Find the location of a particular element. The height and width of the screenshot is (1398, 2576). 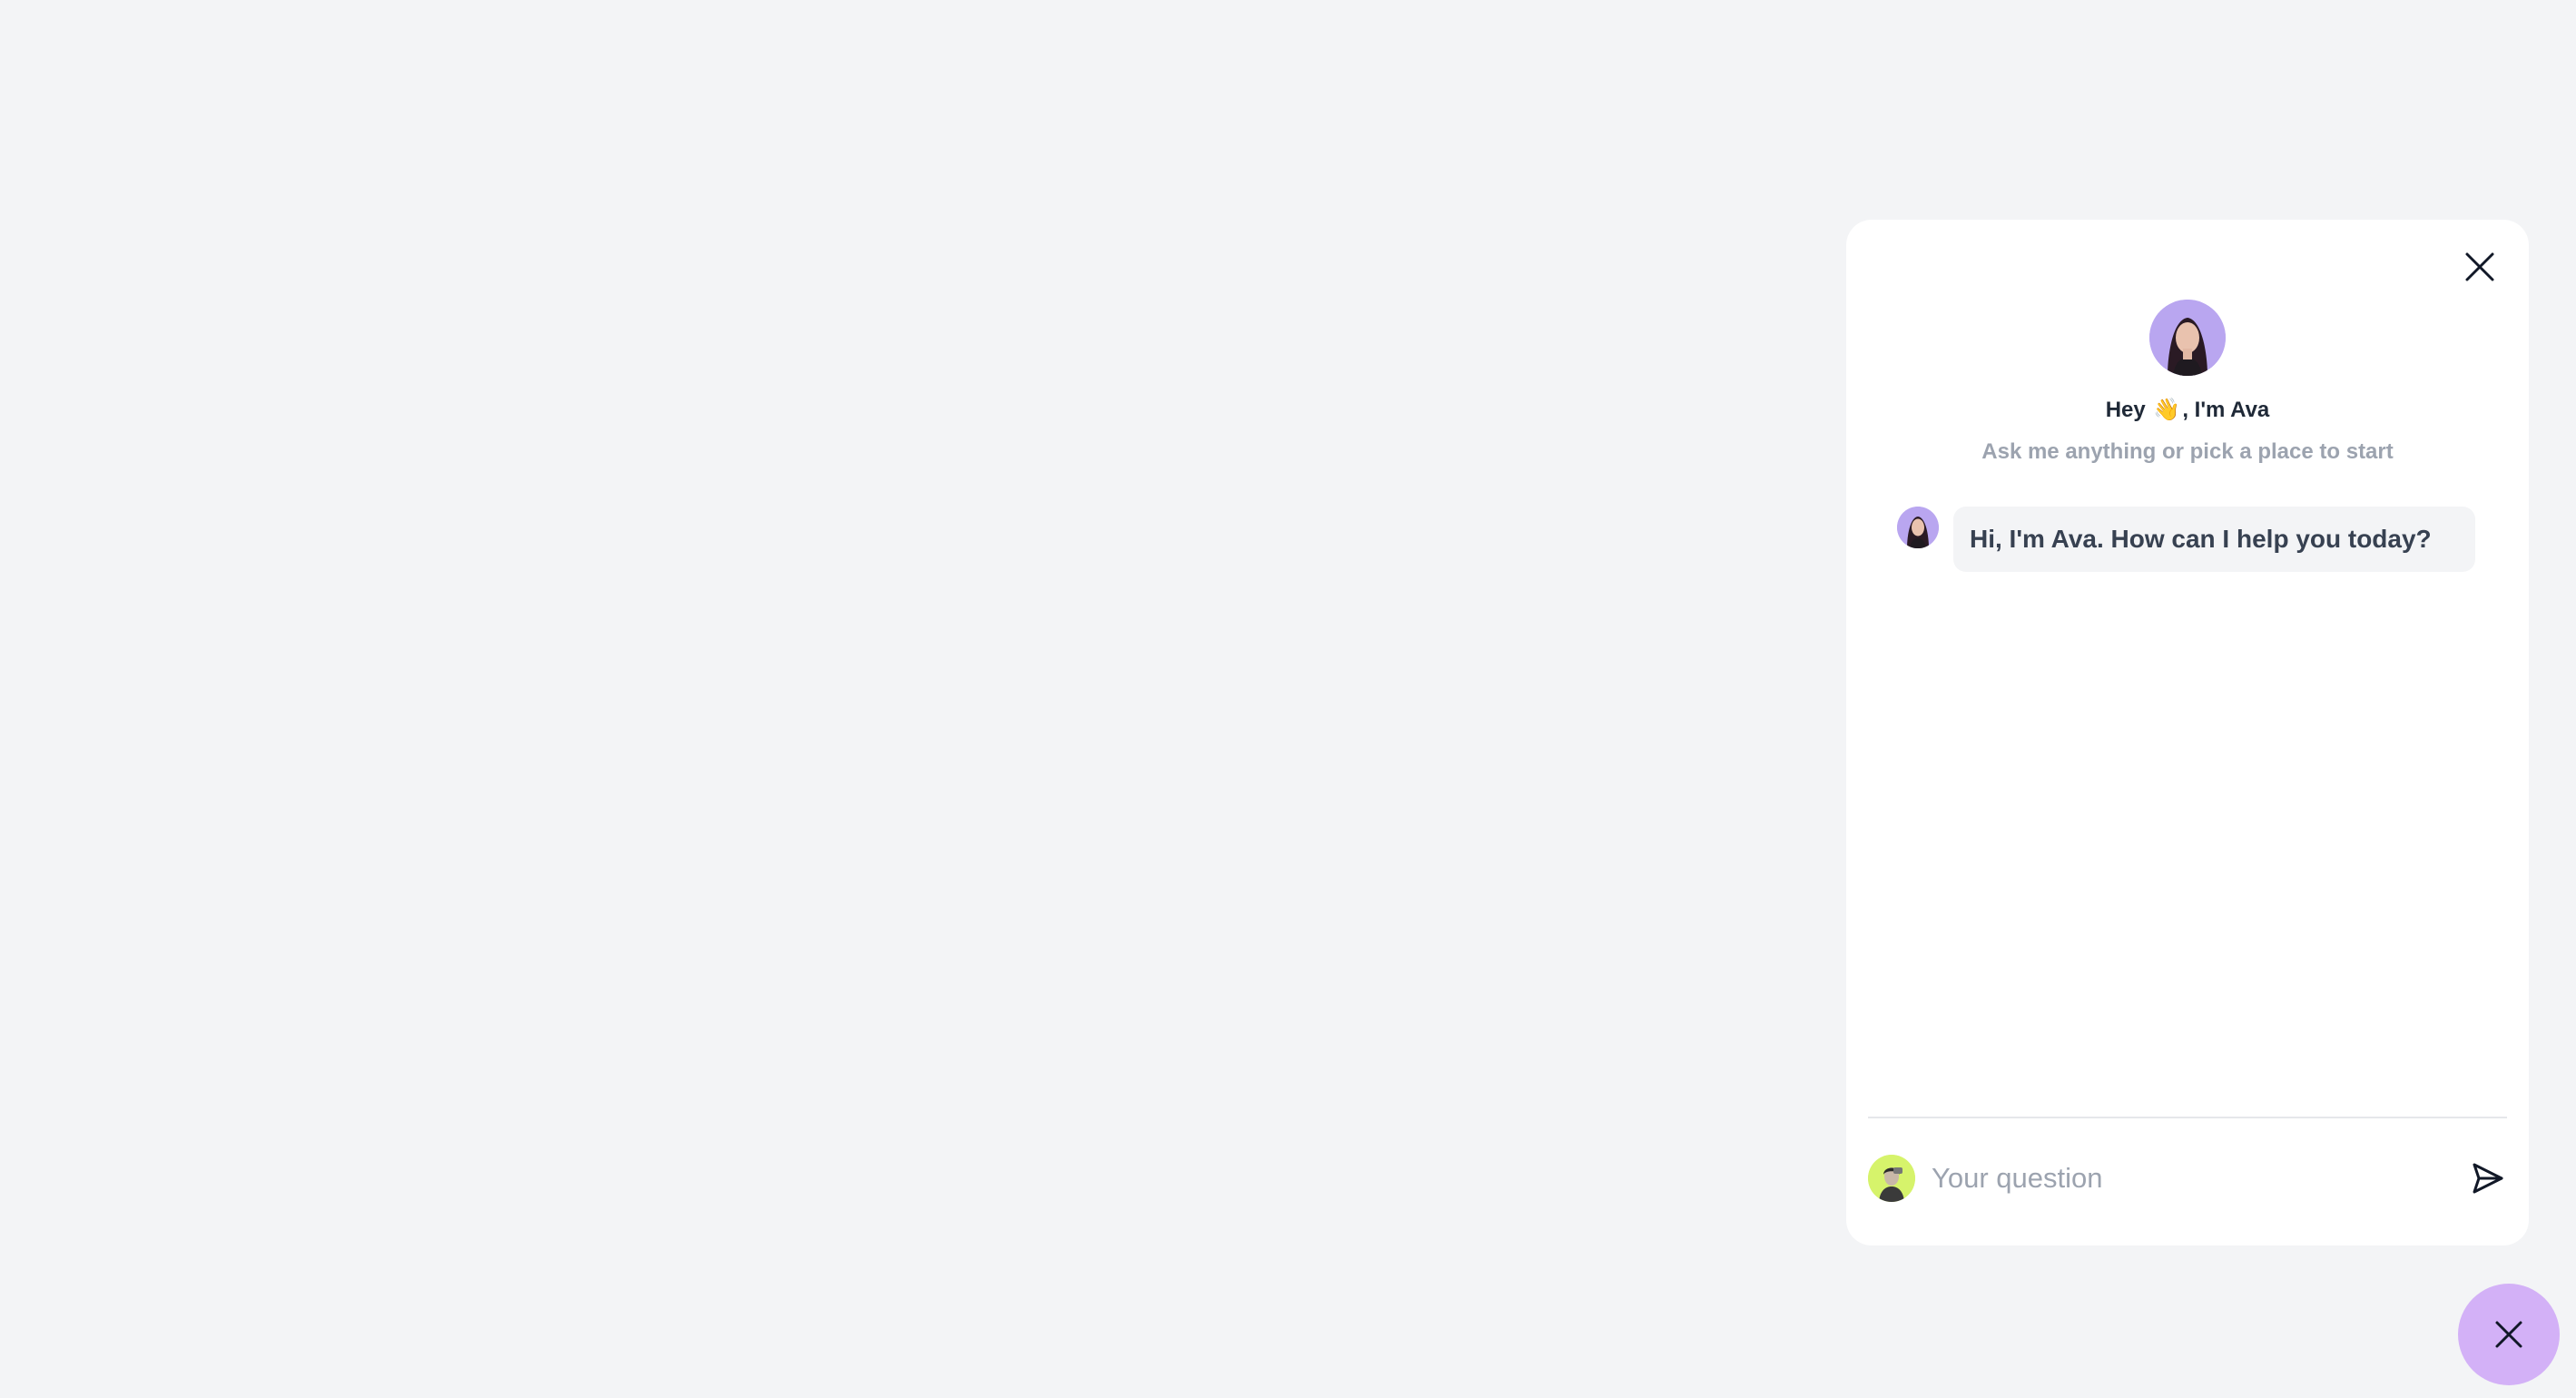

question-input is located at coordinates (2197, 1178).